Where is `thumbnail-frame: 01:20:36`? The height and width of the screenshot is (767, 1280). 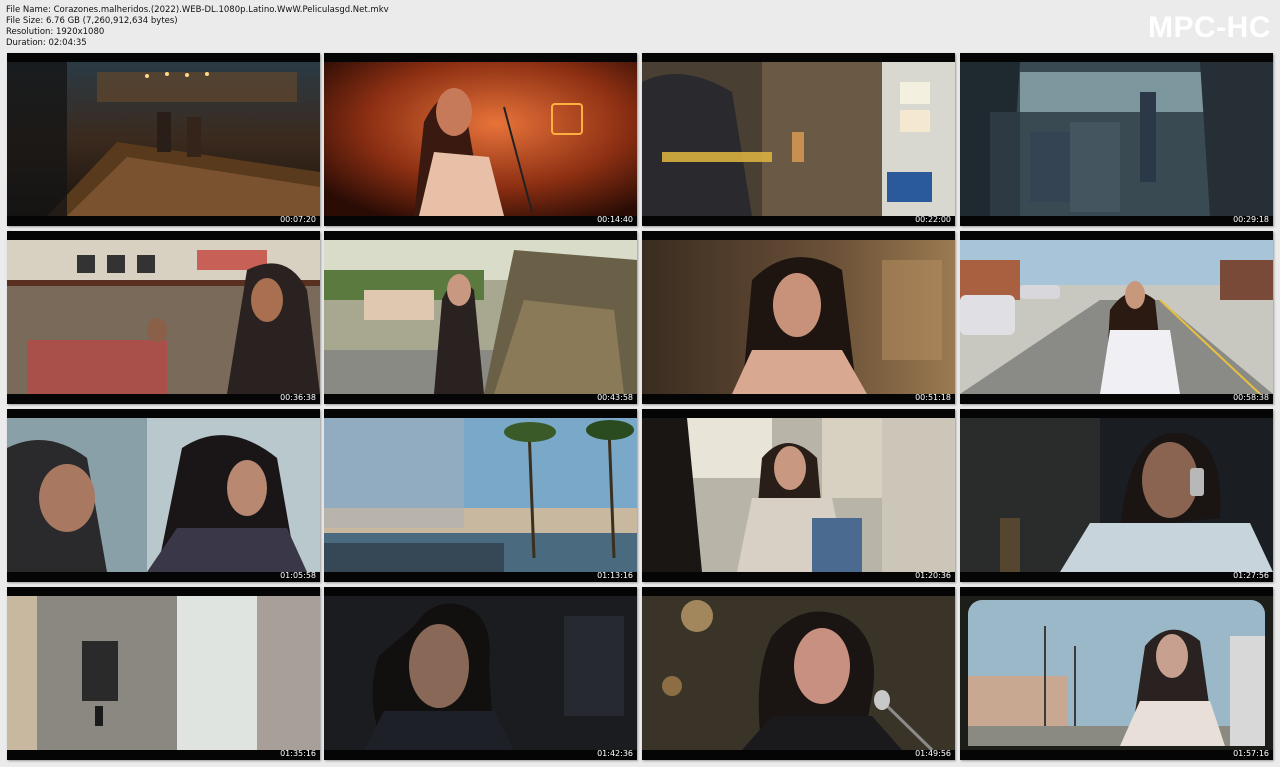 thumbnail-frame: 01:20:36 is located at coordinates (798, 495).